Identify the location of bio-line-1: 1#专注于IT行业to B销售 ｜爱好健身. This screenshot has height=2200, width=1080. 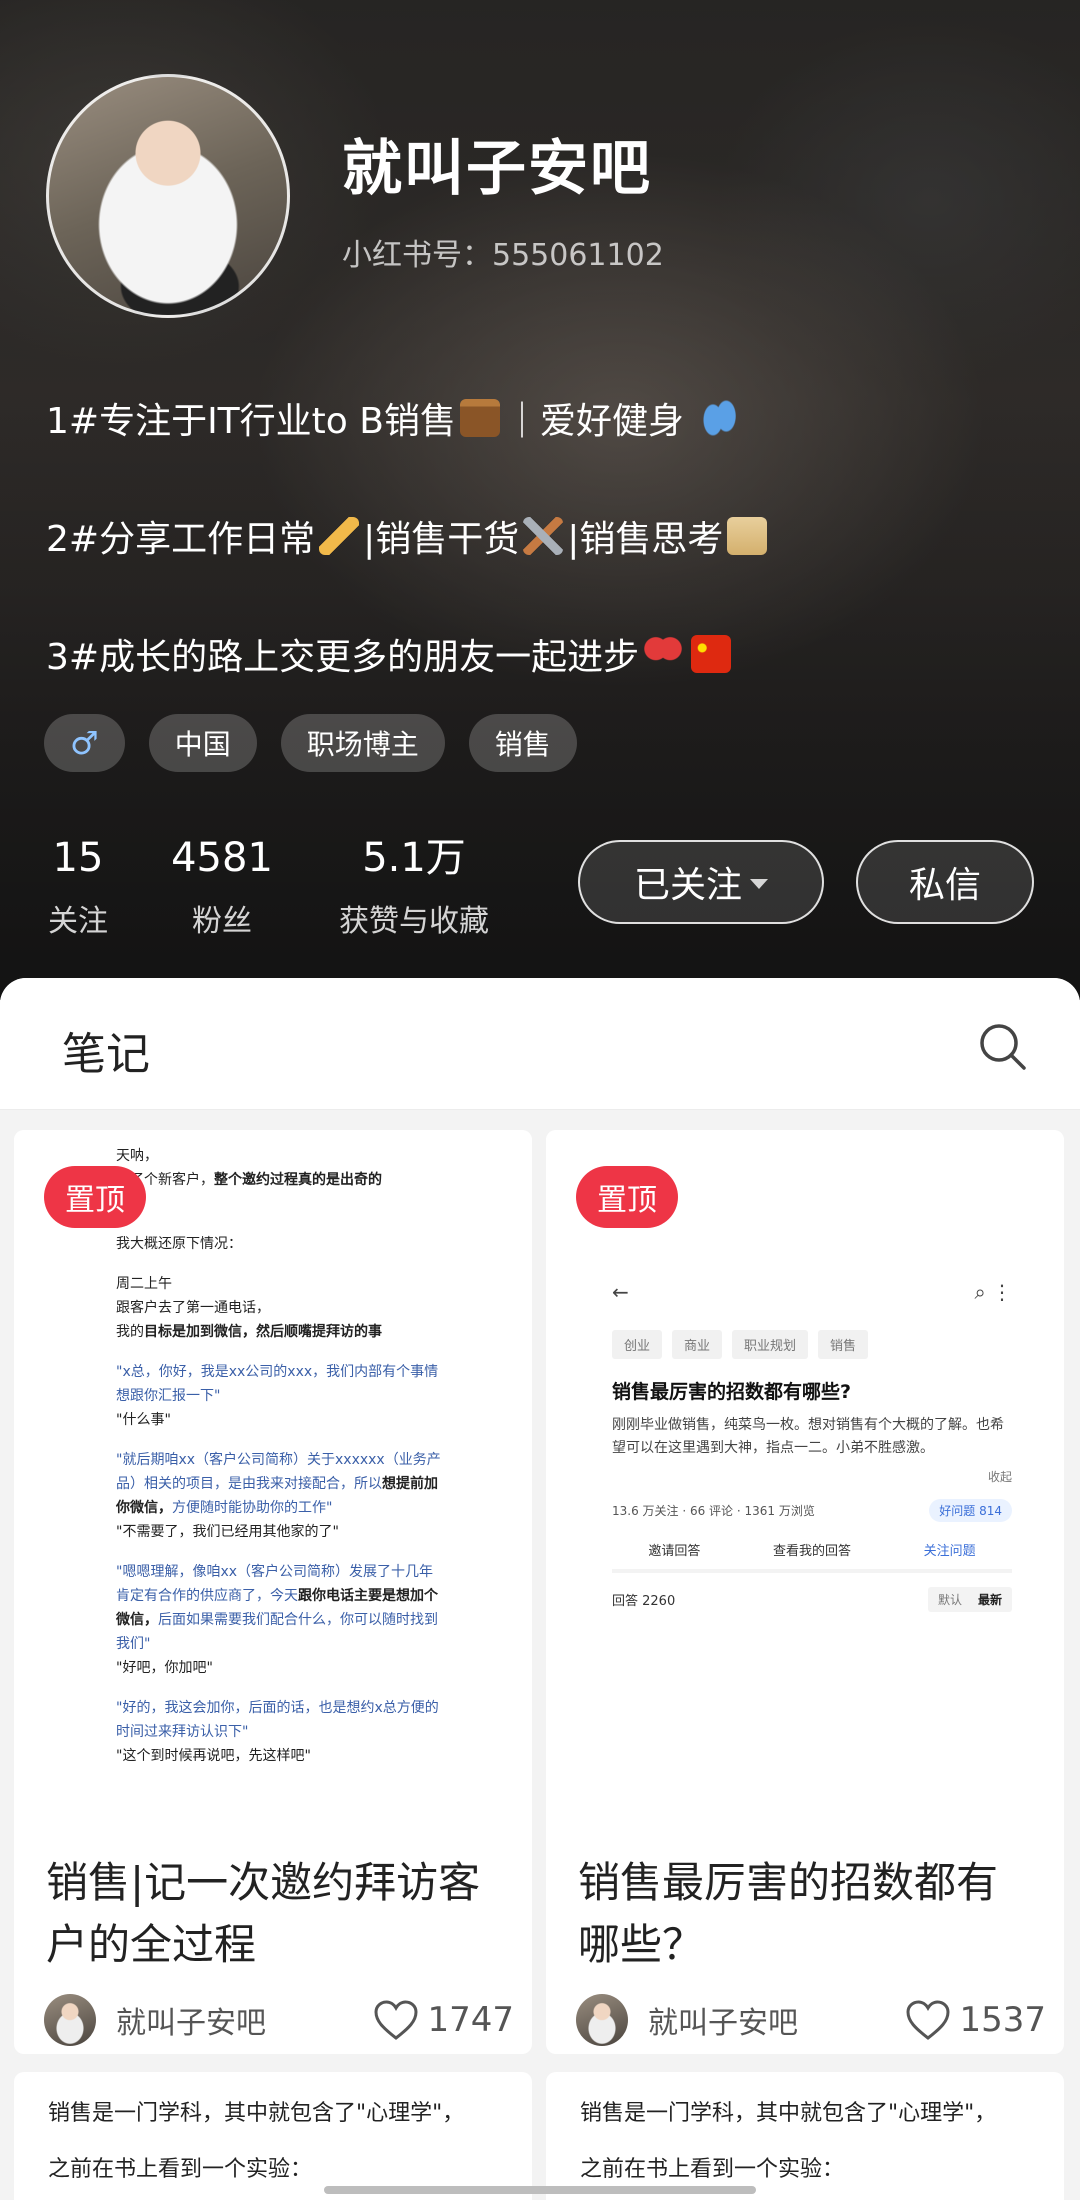
(394, 418).